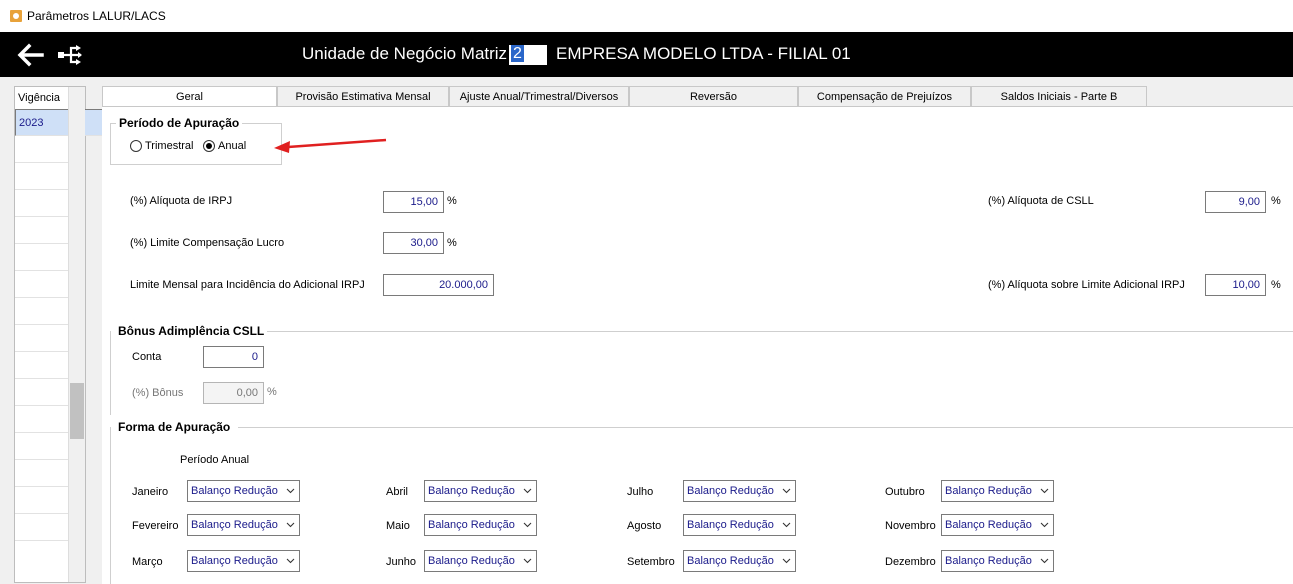 The width and height of the screenshot is (1293, 584). What do you see at coordinates (189, 96) in the screenshot?
I see `tab-geral: Geral` at bounding box center [189, 96].